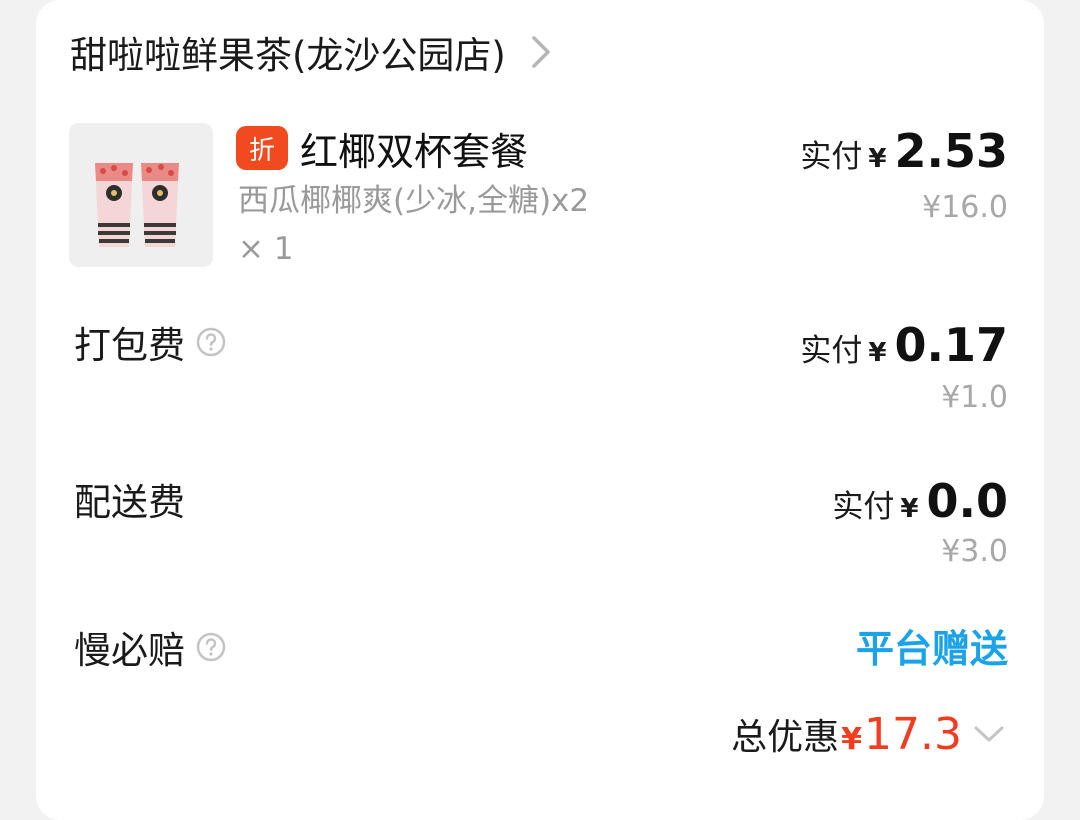 The height and width of the screenshot is (820, 1080). What do you see at coordinates (288, 52) in the screenshot?
I see `shop-name: 甜啦啦鲜果茶(龙沙公园店)` at bounding box center [288, 52].